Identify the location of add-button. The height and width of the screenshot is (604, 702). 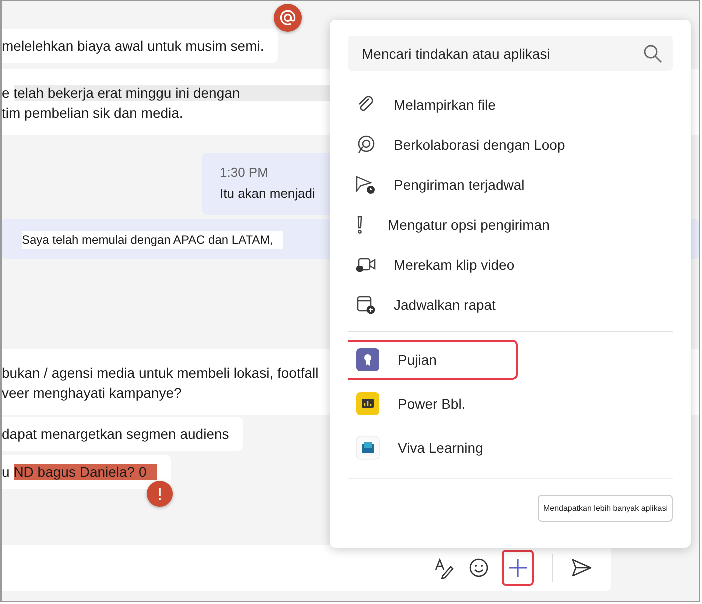
(518, 568).